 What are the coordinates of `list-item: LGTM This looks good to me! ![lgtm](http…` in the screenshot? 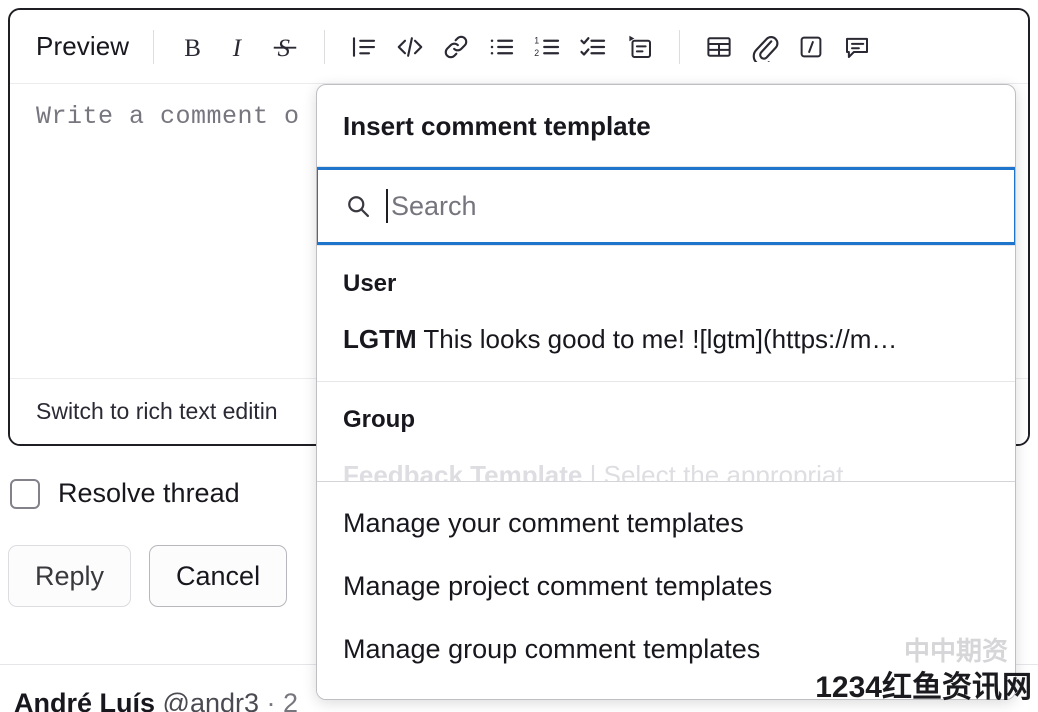 It's located at (666, 340).